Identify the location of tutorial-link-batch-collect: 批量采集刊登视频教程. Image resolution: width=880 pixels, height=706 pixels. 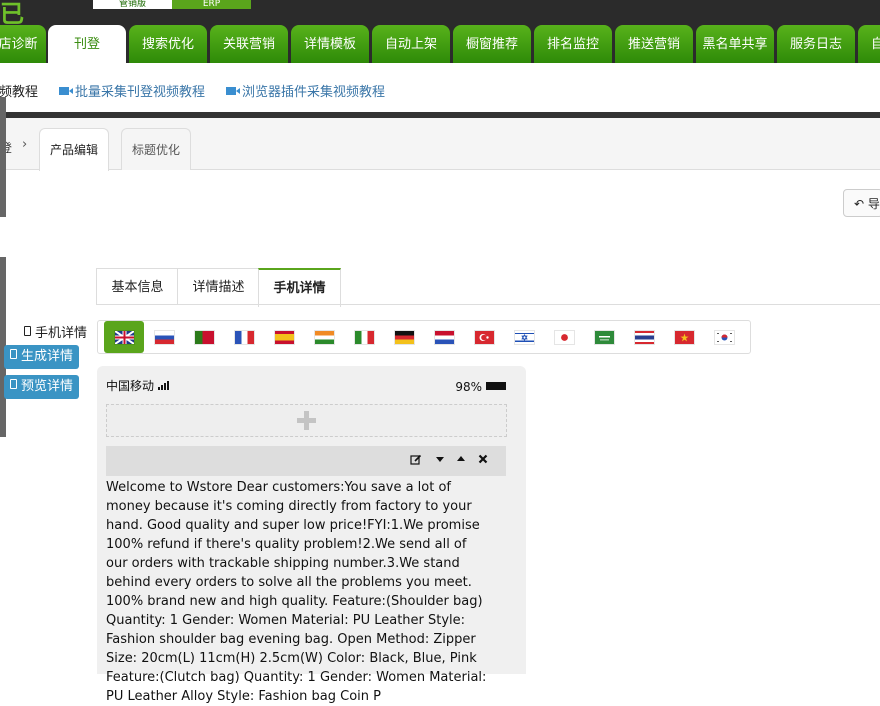
(132, 90).